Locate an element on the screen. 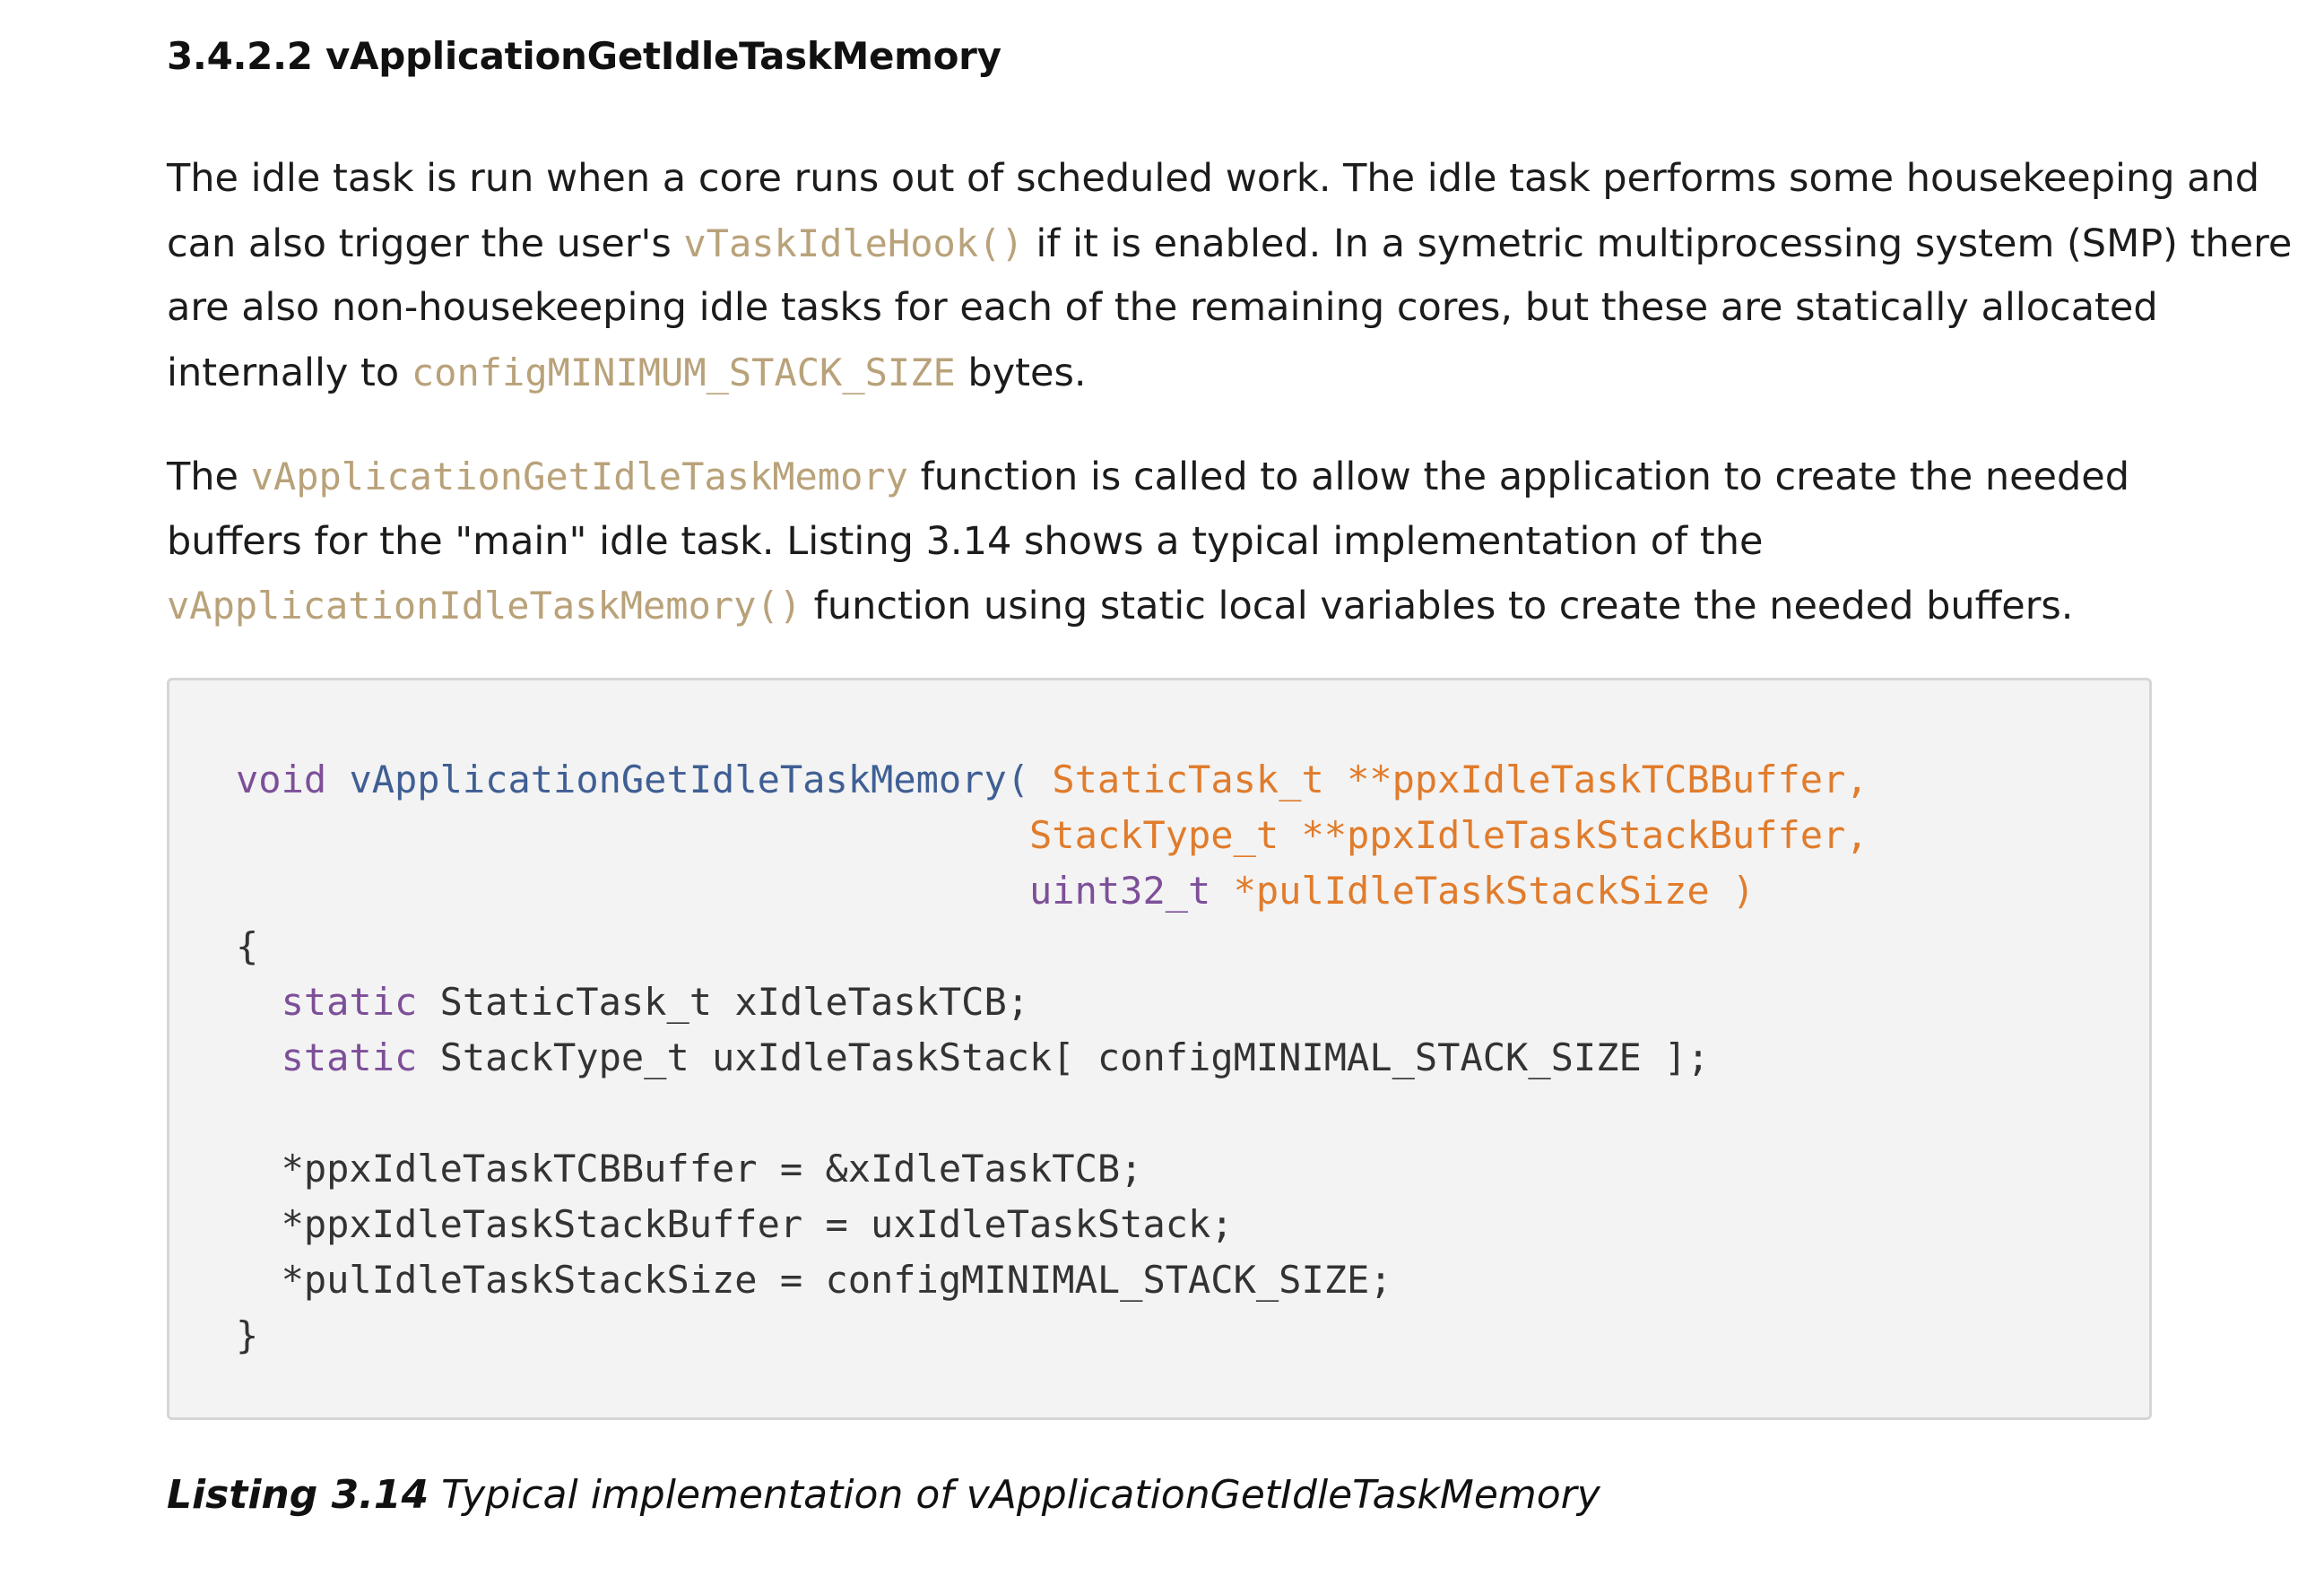 The width and height of the screenshot is (2324, 1585). section-heading: 3.4.2.2 vApplicationGetIdleTaskMemory is located at coordinates (584, 56).